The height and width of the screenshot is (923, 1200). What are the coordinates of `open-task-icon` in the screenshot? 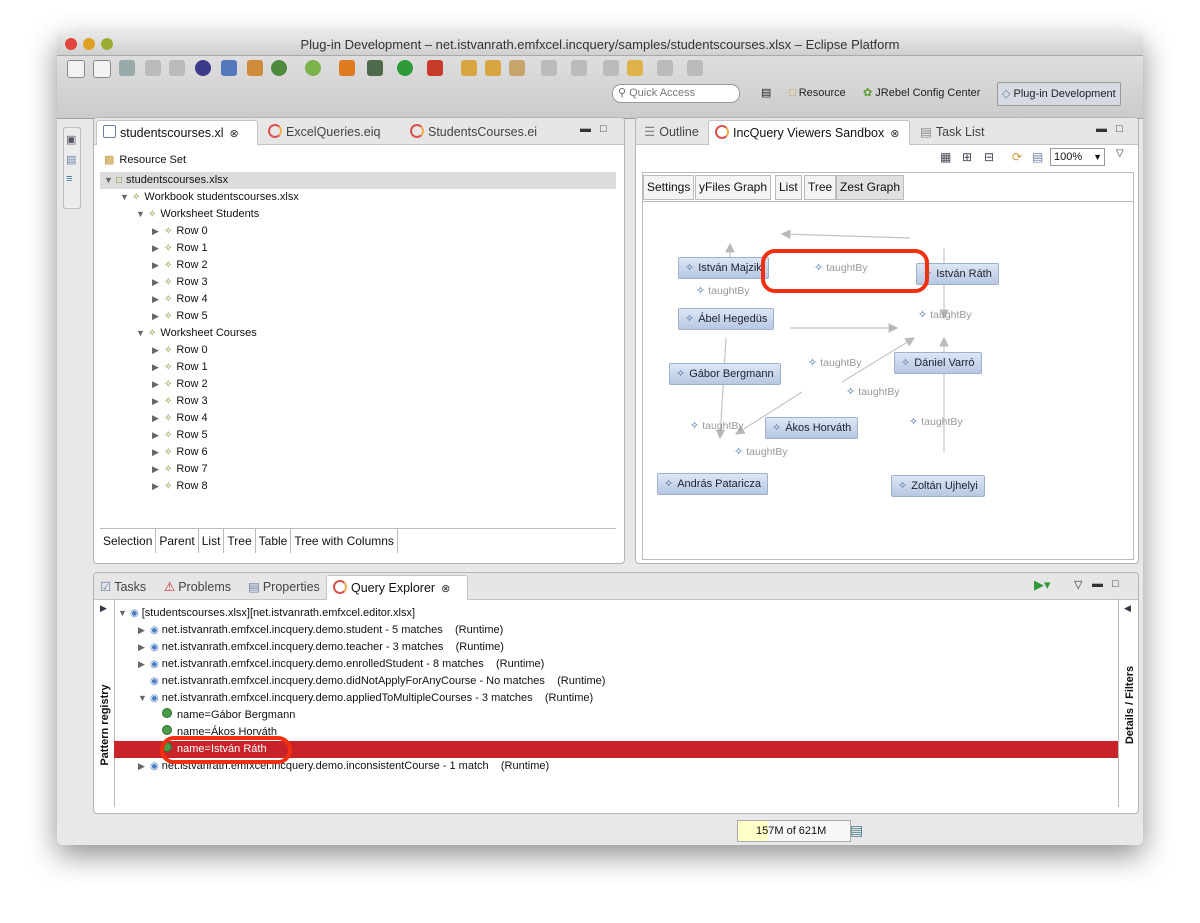 It's located at (493, 68).